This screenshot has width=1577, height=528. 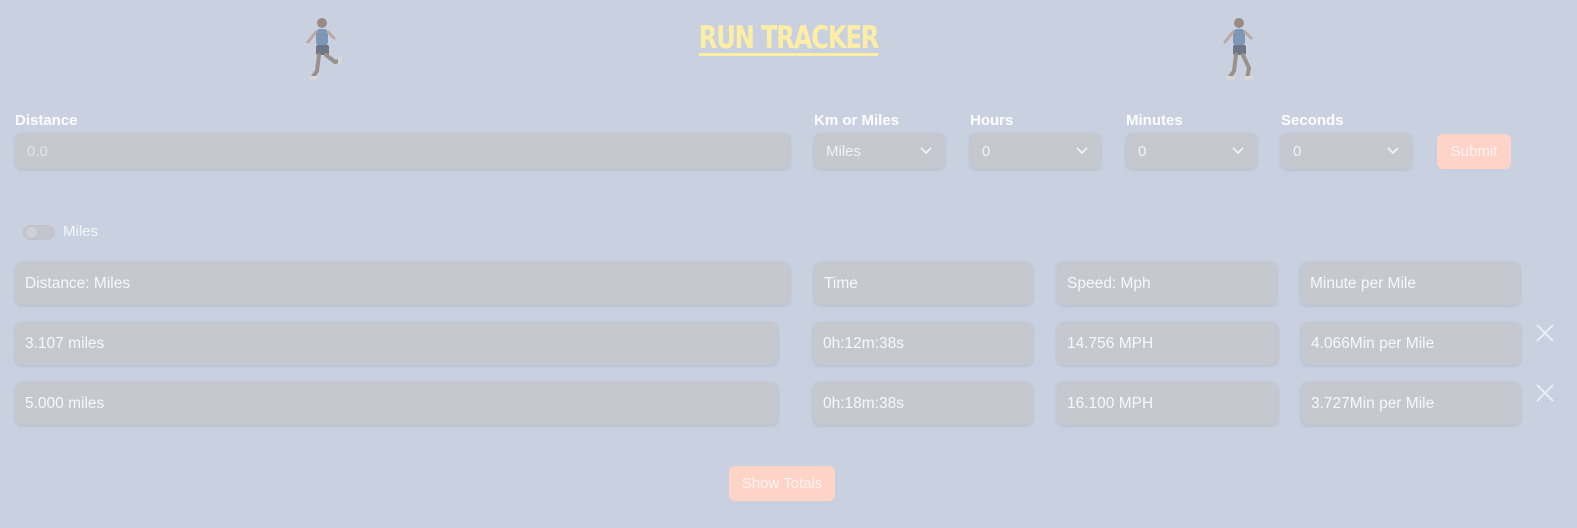 What do you see at coordinates (1297, 151) in the screenshot?
I see `seconds-select-value: 0` at bounding box center [1297, 151].